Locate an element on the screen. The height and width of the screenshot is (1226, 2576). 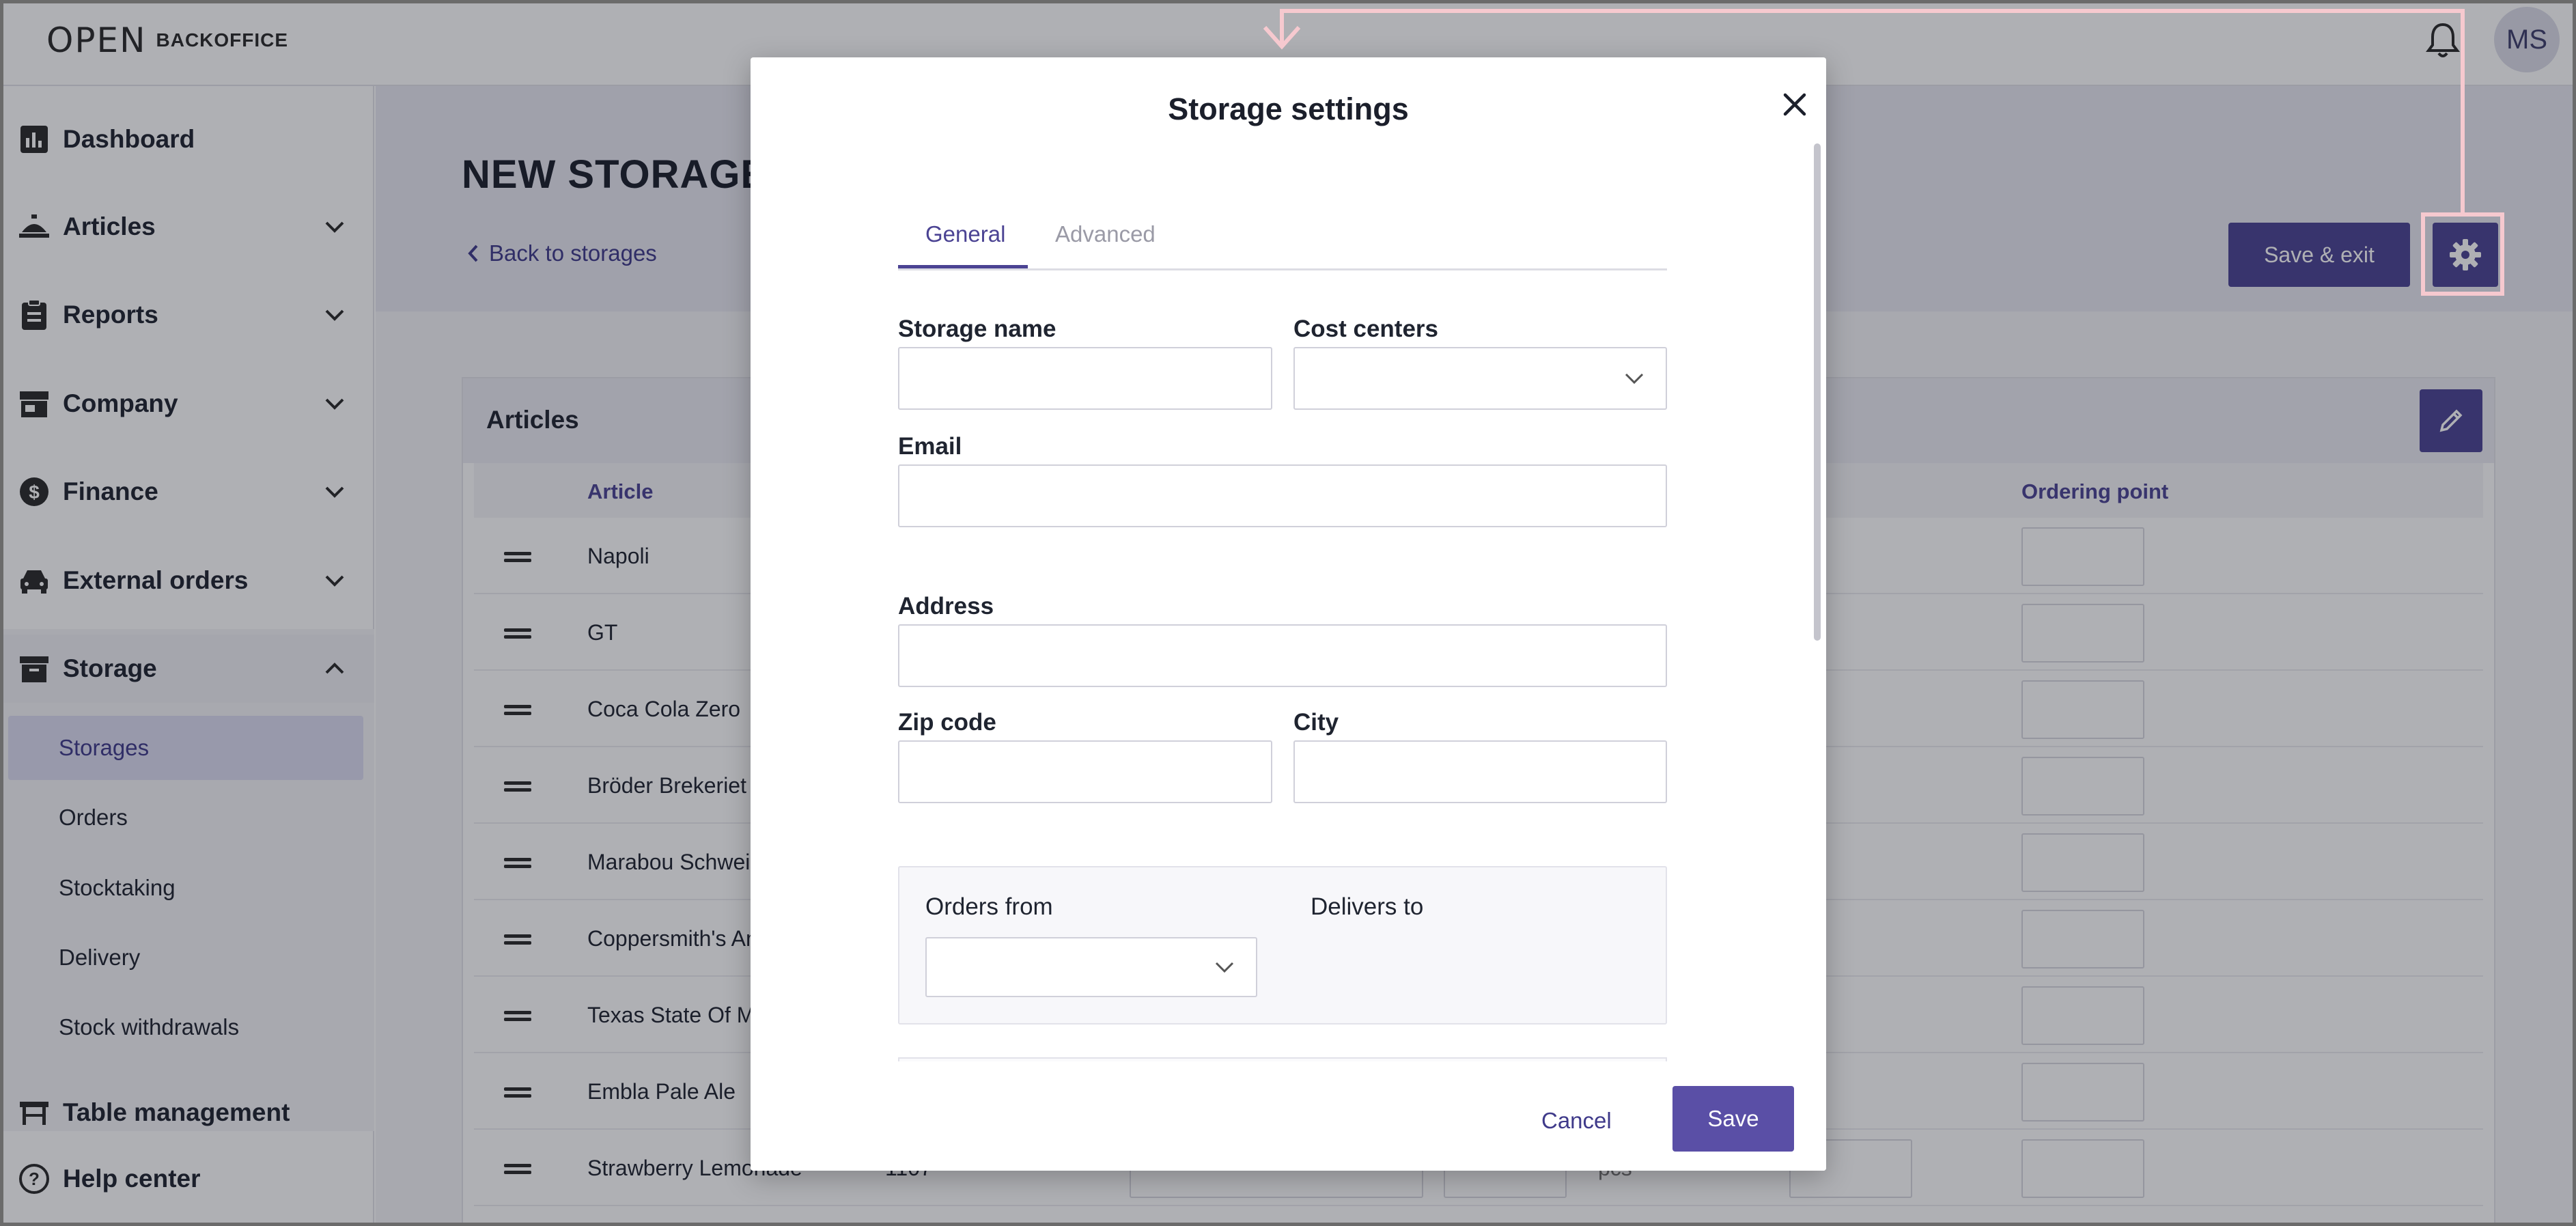
orders-delivery-section: Orders from Delivers to is located at coordinates (1282, 946).